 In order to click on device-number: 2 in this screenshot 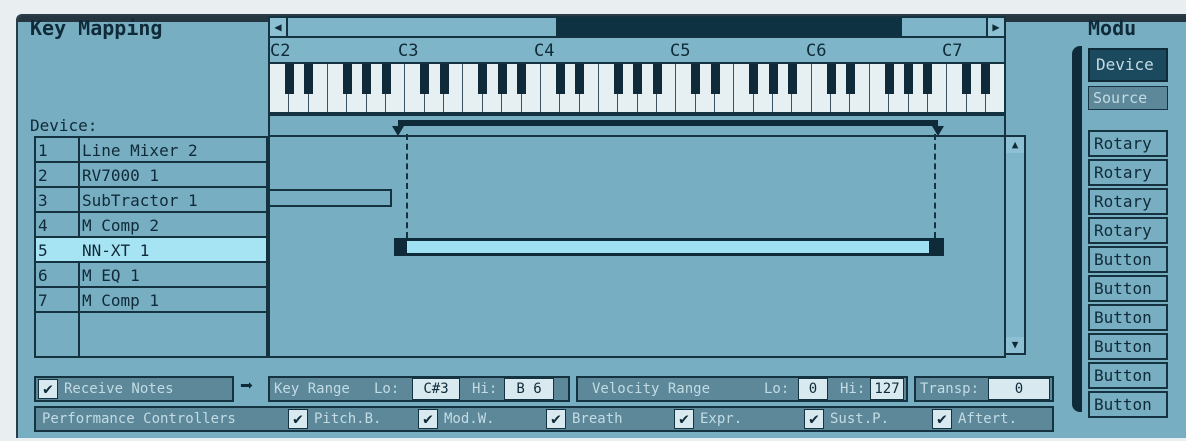, I will do `click(43, 175)`.